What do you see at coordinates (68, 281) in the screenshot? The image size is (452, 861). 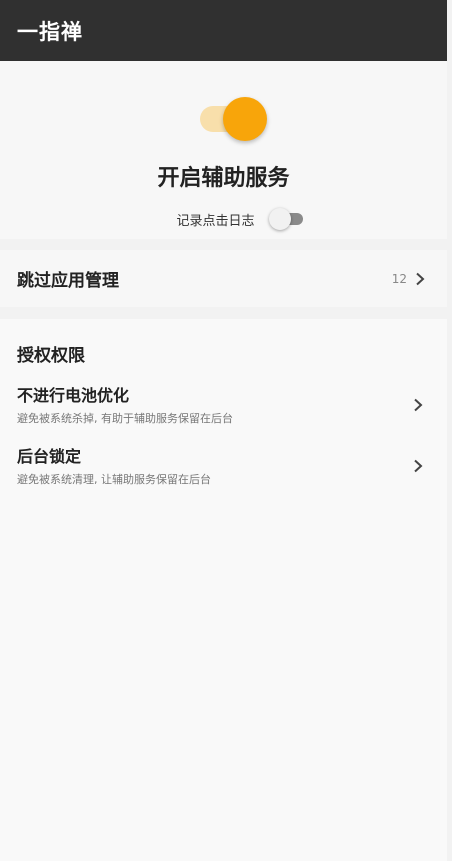 I see `skip-label: 跳过应用管理` at bounding box center [68, 281].